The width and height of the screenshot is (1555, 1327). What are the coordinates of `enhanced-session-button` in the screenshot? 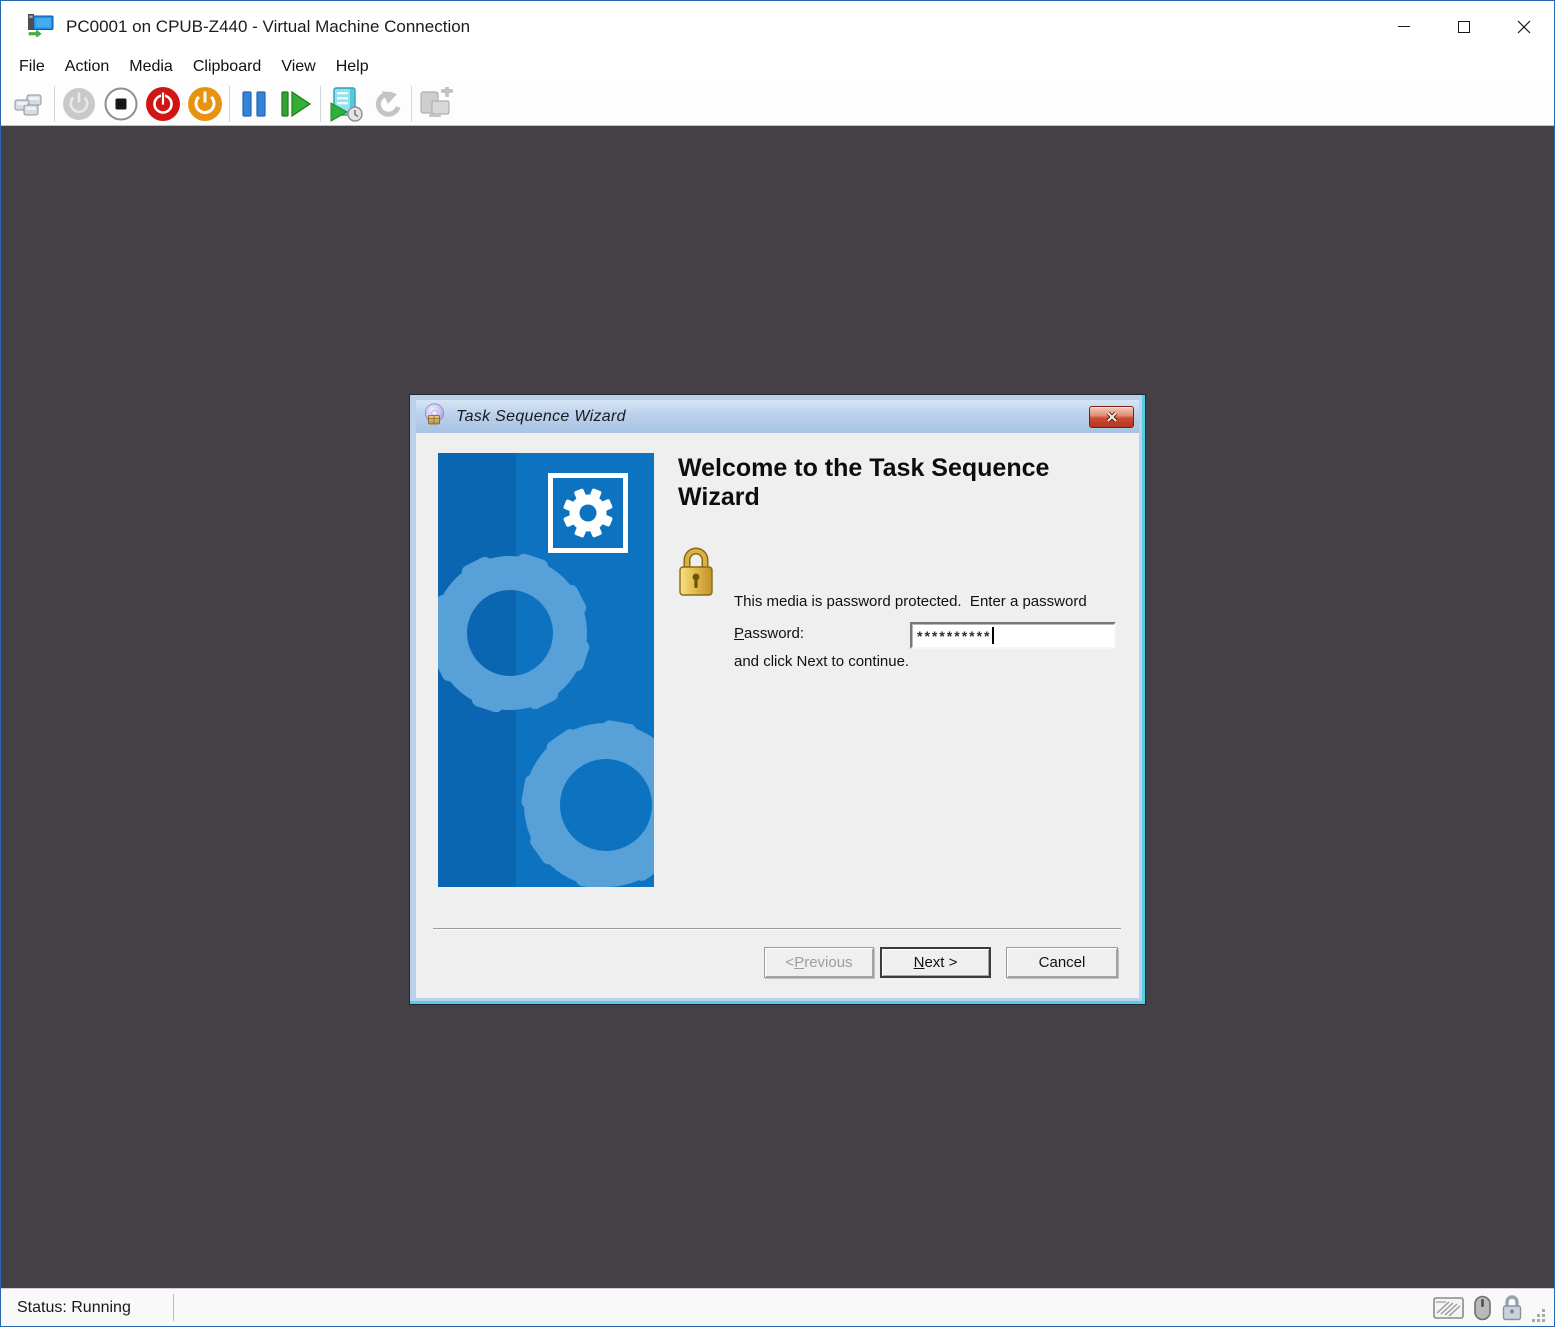 It's located at (436, 104).